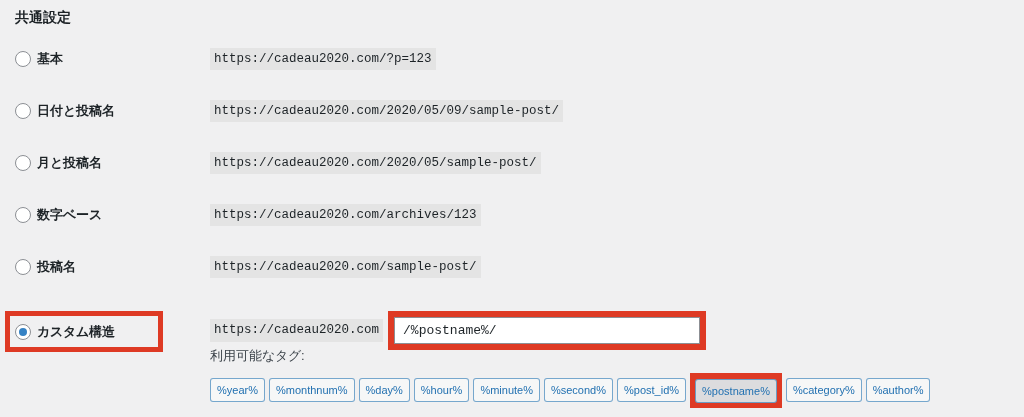 The image size is (1024, 417). I want to click on url-example: https://cadeau2020.com/2020/05/sample-post/, so click(375, 163).